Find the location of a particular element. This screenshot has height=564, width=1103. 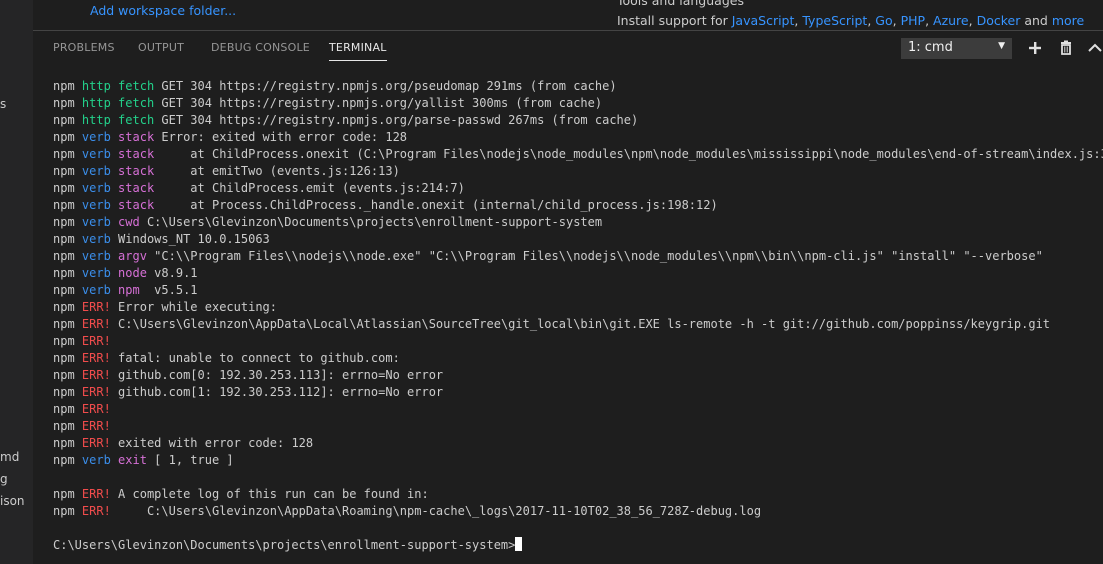

log-keyword: fetch is located at coordinates (136, 103).